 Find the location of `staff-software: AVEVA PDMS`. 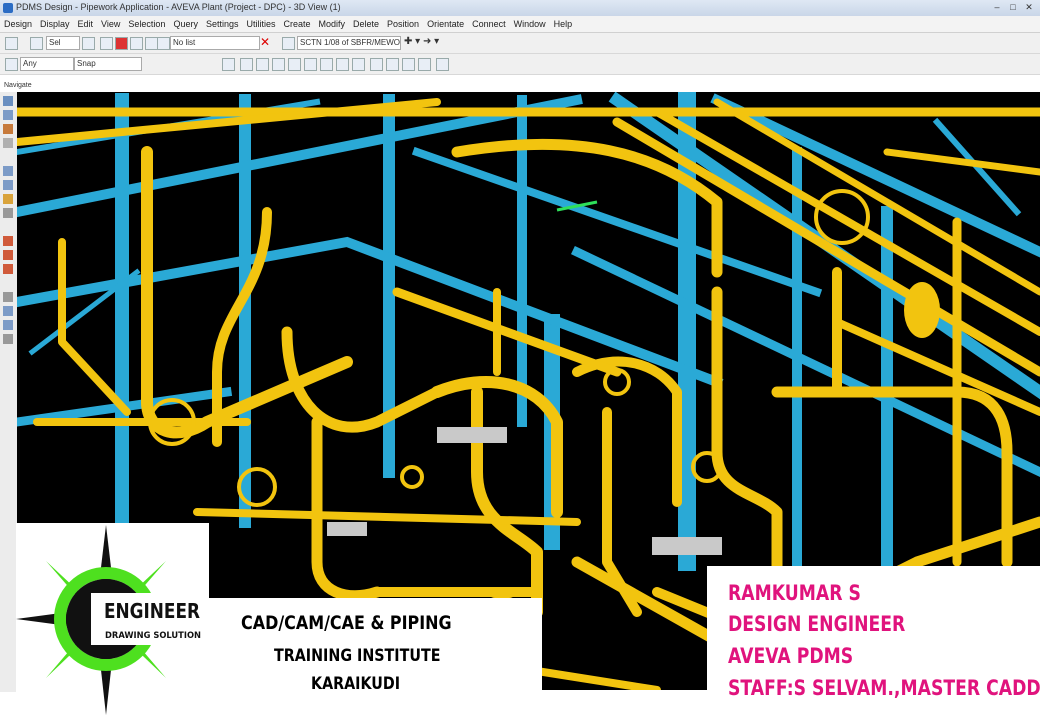

staff-software: AVEVA PDMS is located at coordinates (791, 656).